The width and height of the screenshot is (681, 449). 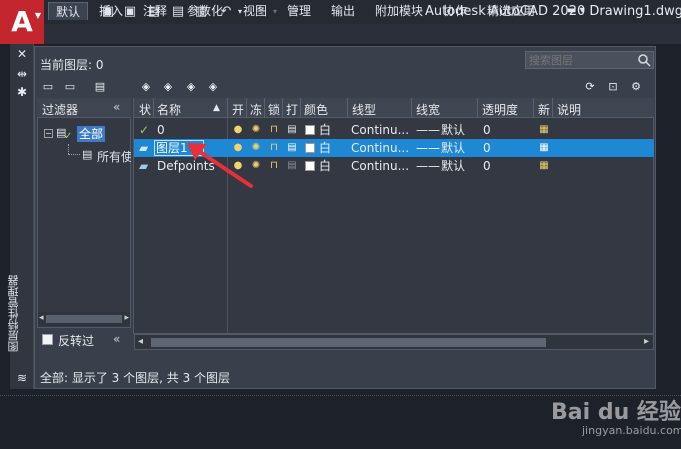 What do you see at coordinates (116, 339) in the screenshot?
I see `collapse-tree-button: «` at bounding box center [116, 339].